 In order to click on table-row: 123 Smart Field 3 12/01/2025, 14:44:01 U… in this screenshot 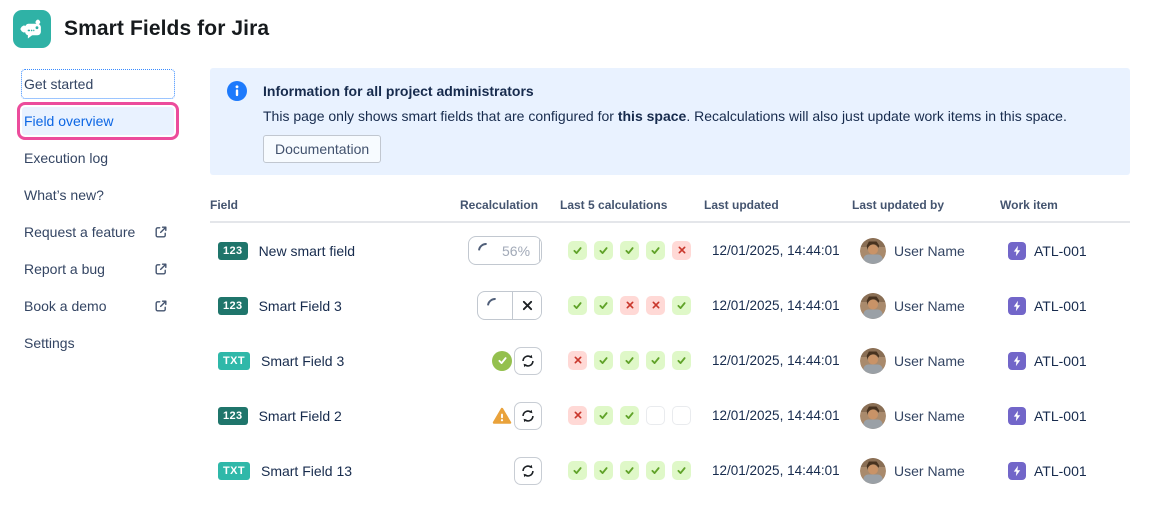, I will do `click(670, 305)`.